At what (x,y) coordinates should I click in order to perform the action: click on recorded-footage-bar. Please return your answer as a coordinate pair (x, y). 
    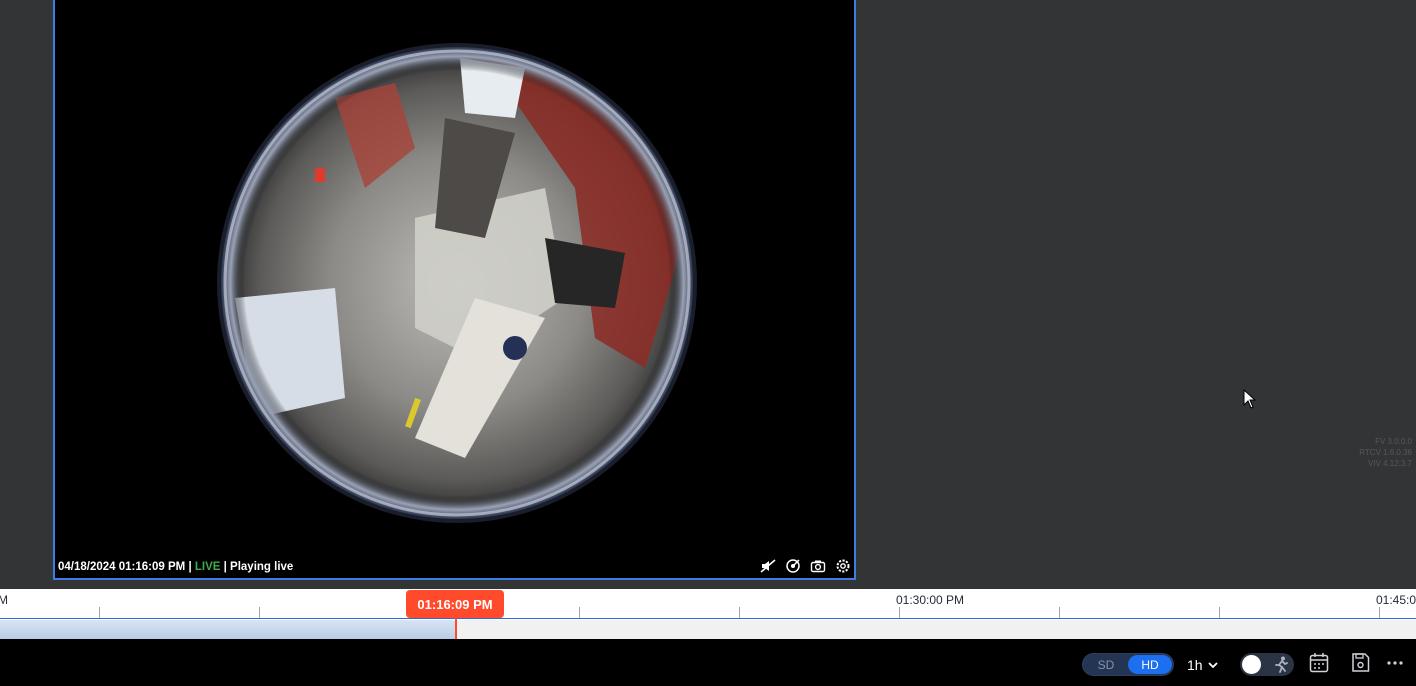
    Looking at the image, I should click on (228, 629).